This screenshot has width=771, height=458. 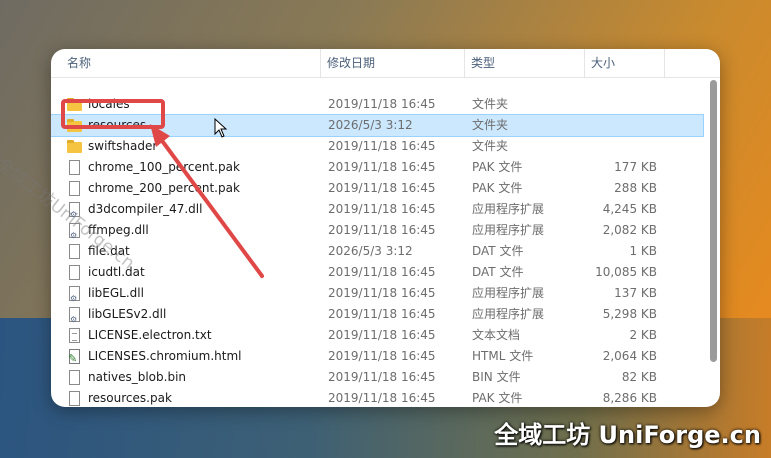 I want to click on file-name: resources.pak, so click(x=130, y=398).